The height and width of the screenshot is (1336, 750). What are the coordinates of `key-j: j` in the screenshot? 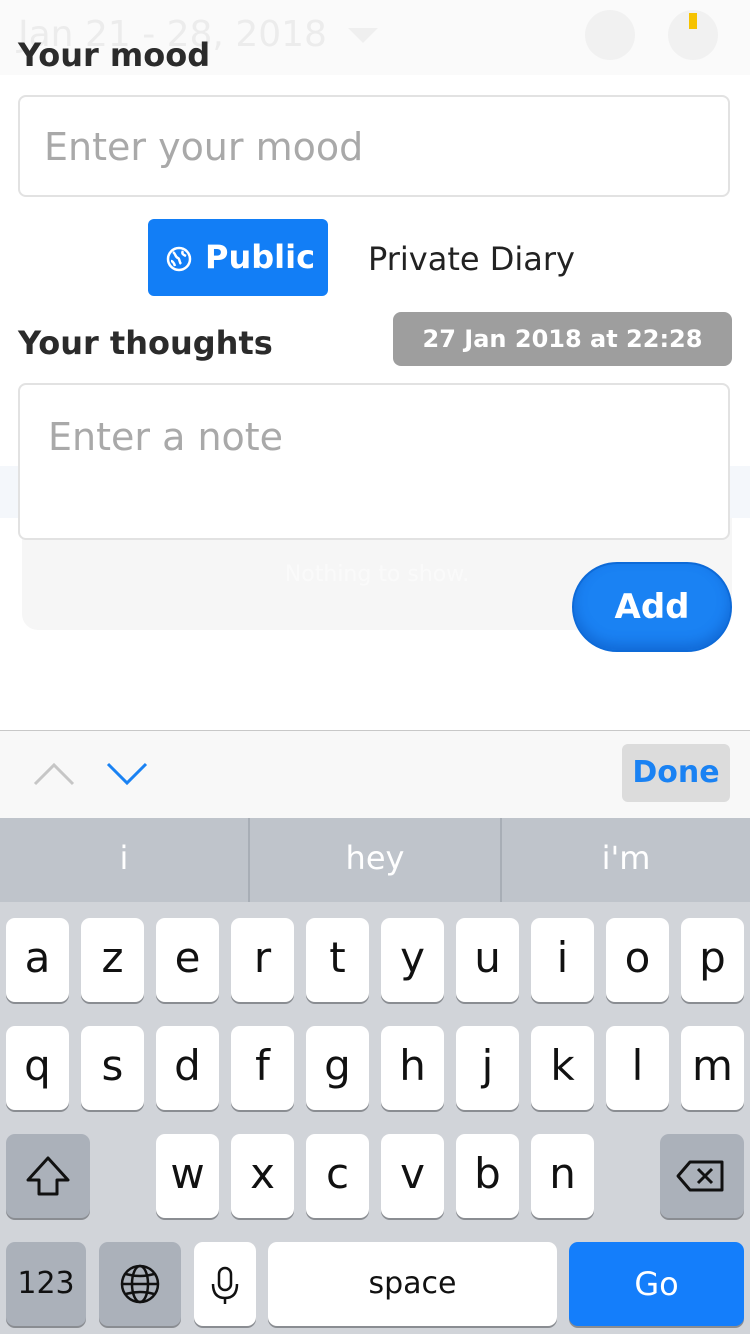 It's located at (487, 1068).